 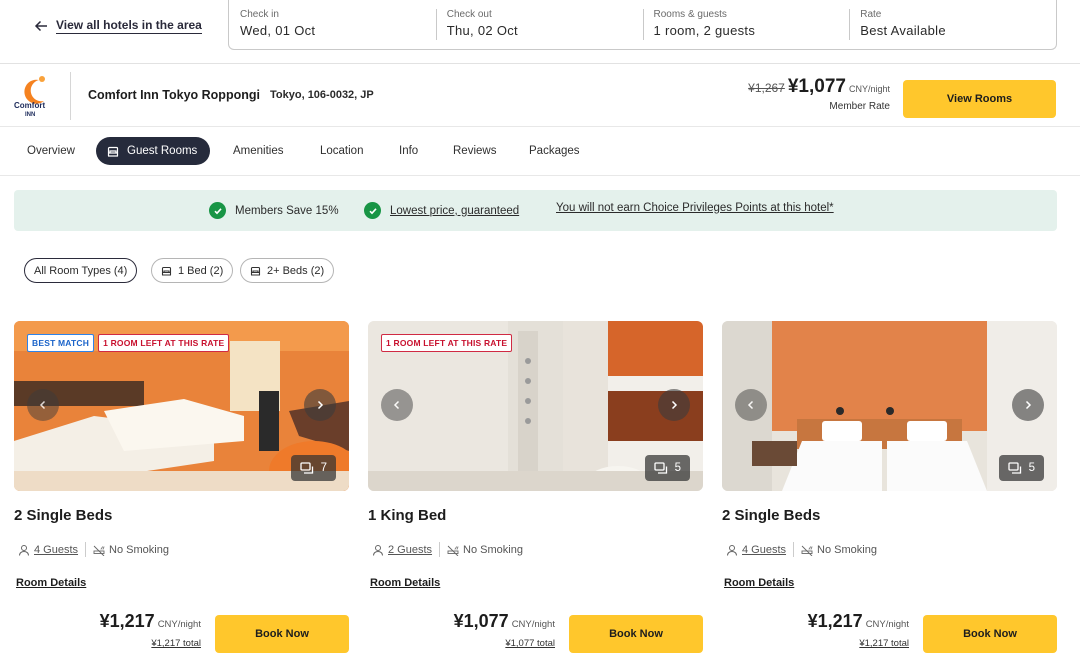 I want to click on room-price: ¥1,217 CNY/night ¥1,217 total, so click(x=150, y=630).